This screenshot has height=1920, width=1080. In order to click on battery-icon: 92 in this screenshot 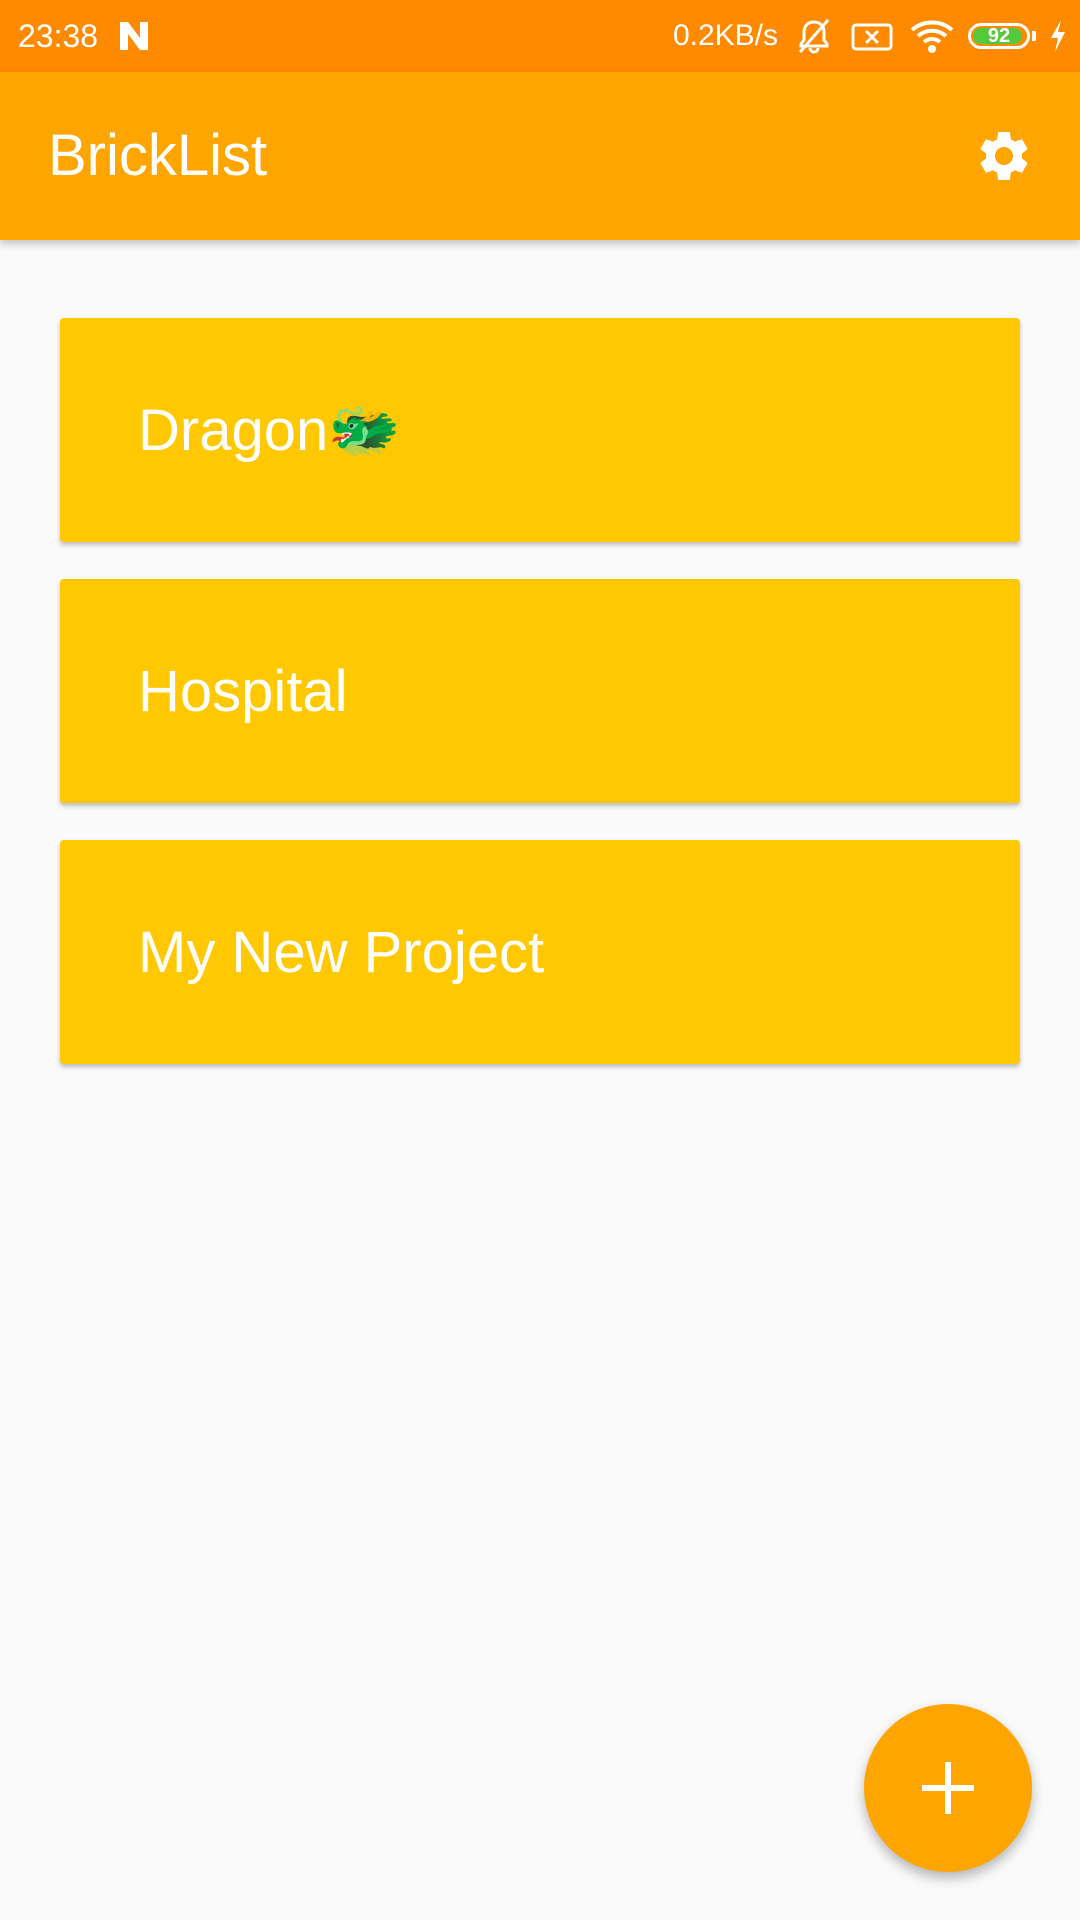, I will do `click(999, 36)`.